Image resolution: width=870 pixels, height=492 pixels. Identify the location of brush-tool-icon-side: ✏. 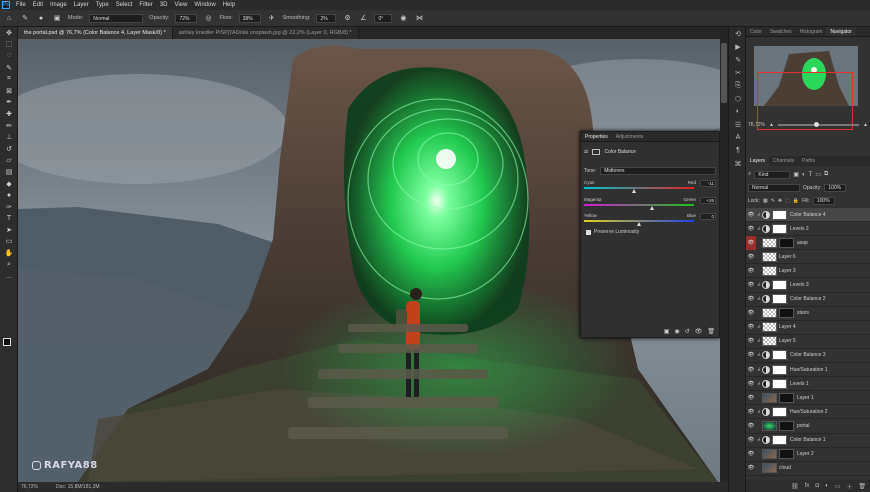
(9, 126).